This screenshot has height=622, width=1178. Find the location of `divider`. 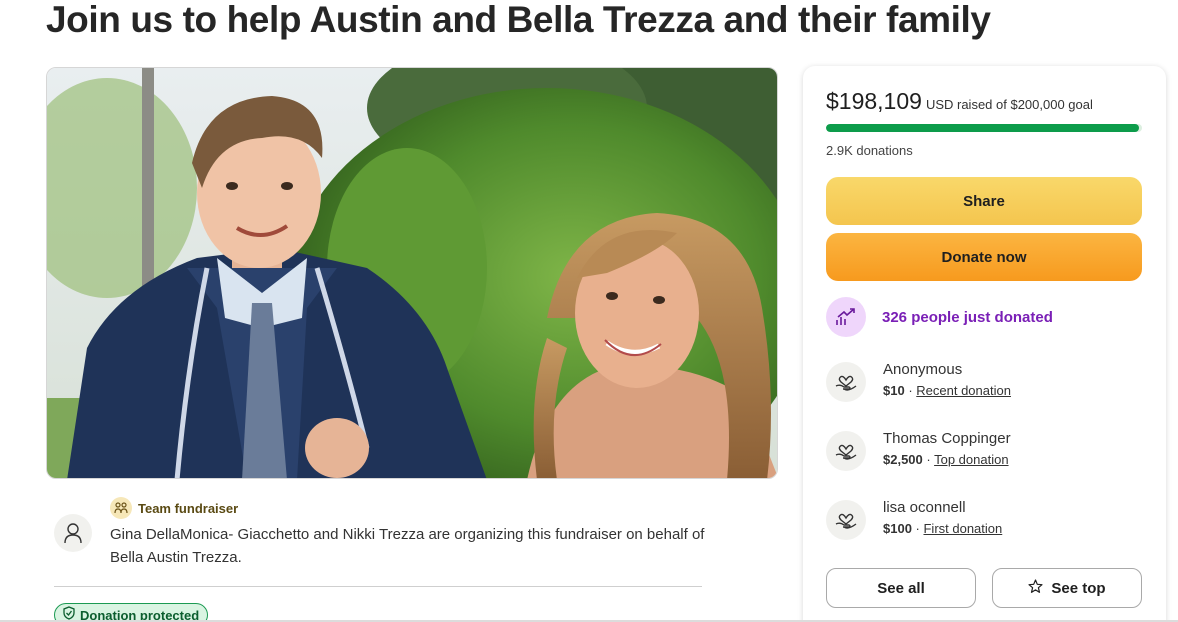

divider is located at coordinates (378, 586).